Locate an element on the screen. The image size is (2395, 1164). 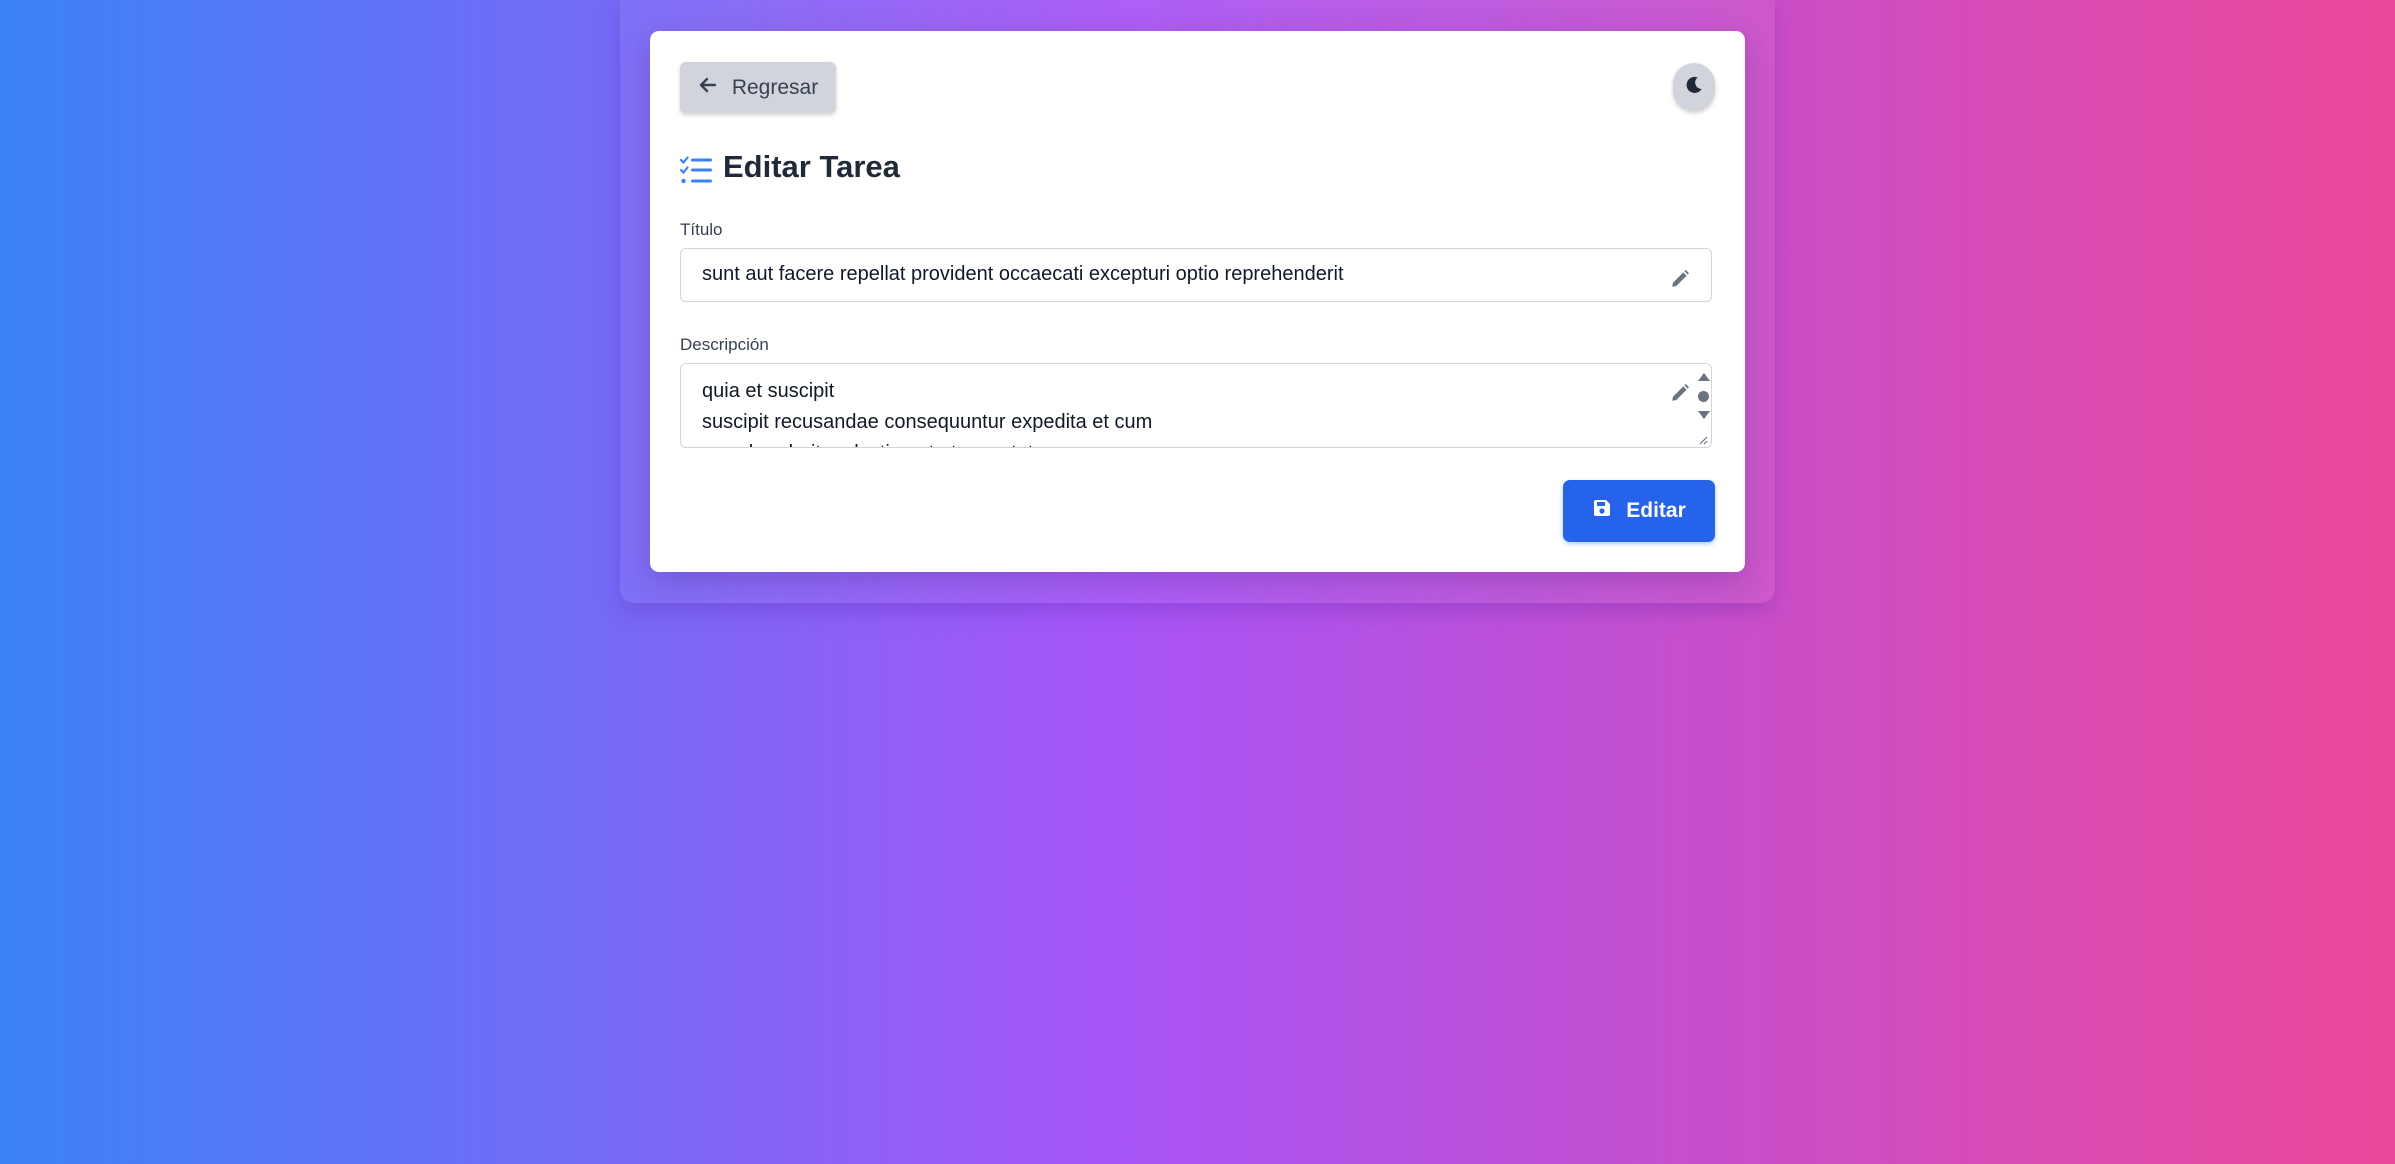
arrow-left-icon is located at coordinates (708, 88).